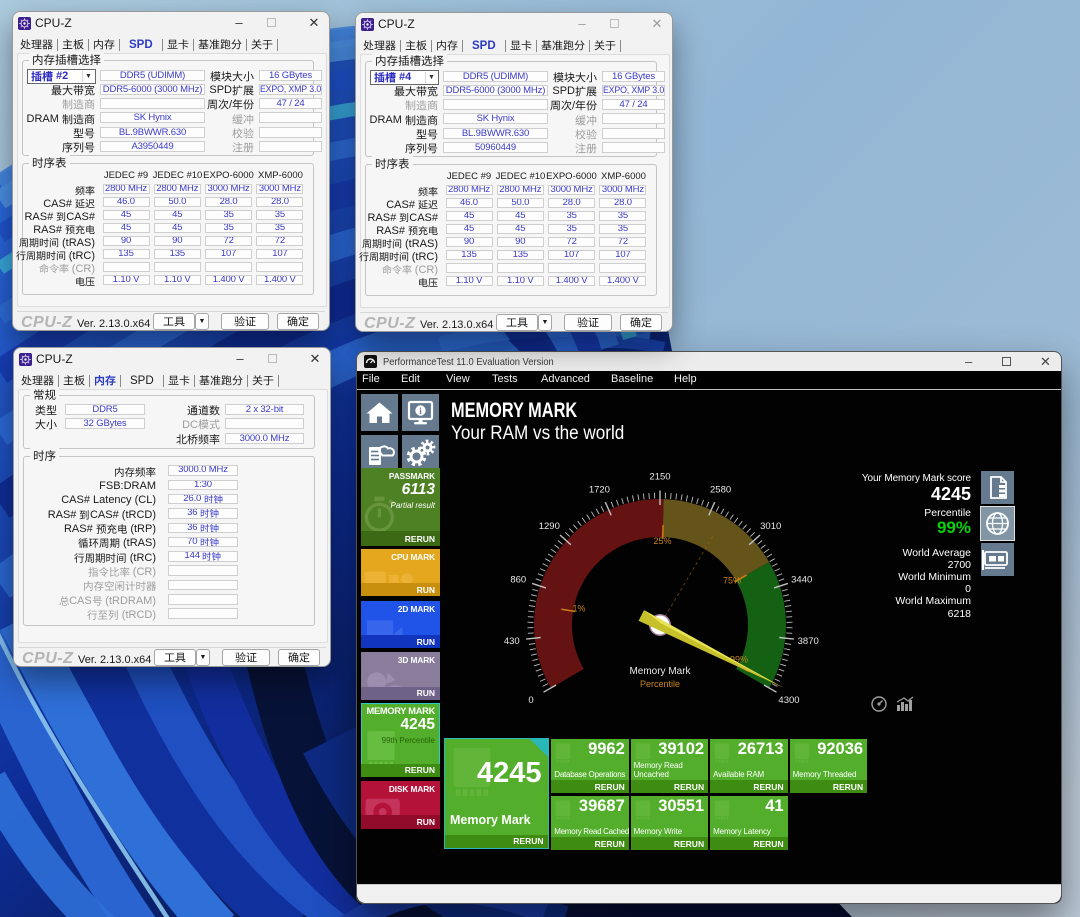 Image resolution: width=1080 pixels, height=917 pixels. What do you see at coordinates (549, 526) in the screenshot?
I see `svg-text: 1290` at bounding box center [549, 526].